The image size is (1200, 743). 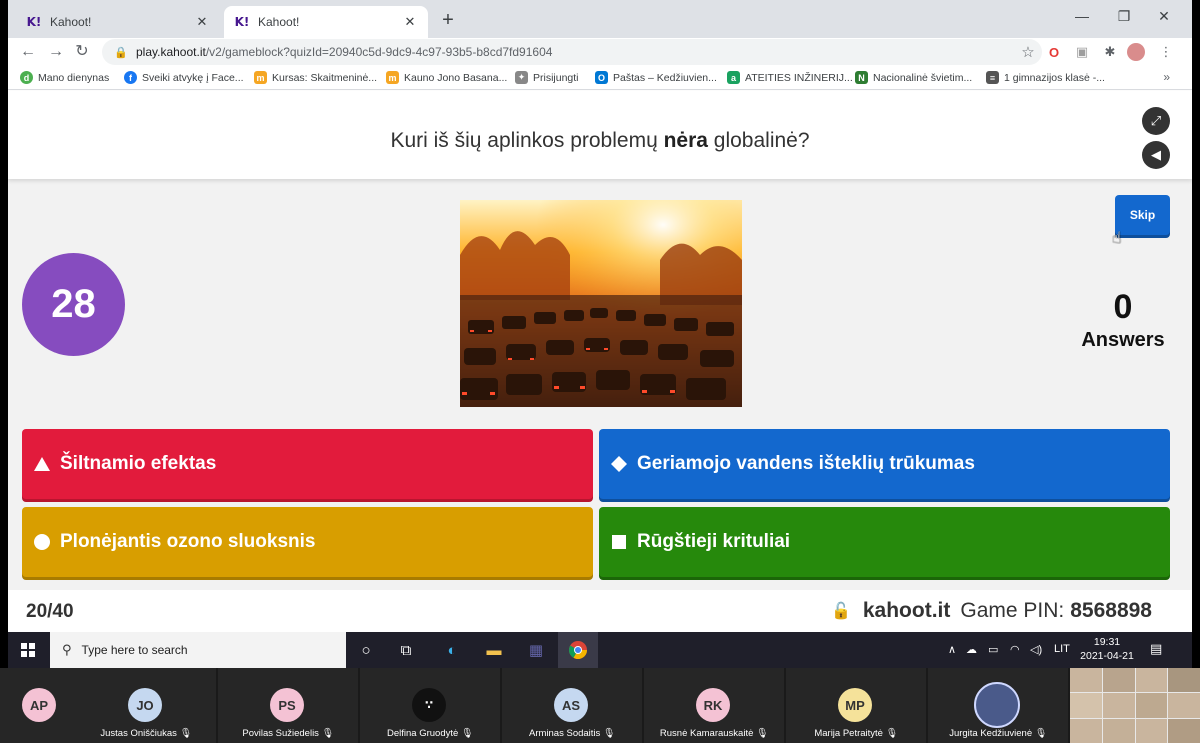 What do you see at coordinates (806, 463) in the screenshot?
I see `answer-text: Geriamojo vandens išteklių trūkumas` at bounding box center [806, 463].